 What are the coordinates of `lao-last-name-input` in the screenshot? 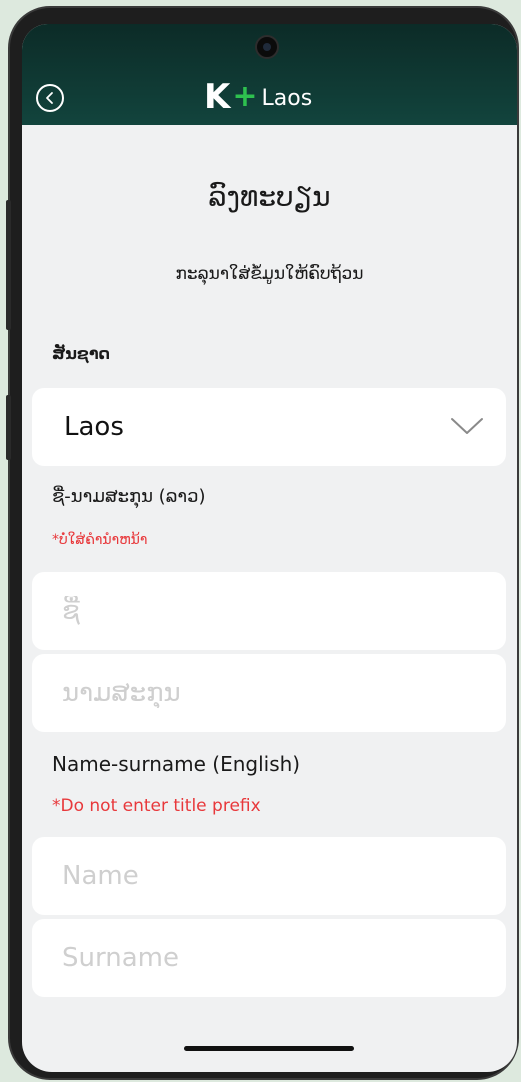 It's located at (272, 693).